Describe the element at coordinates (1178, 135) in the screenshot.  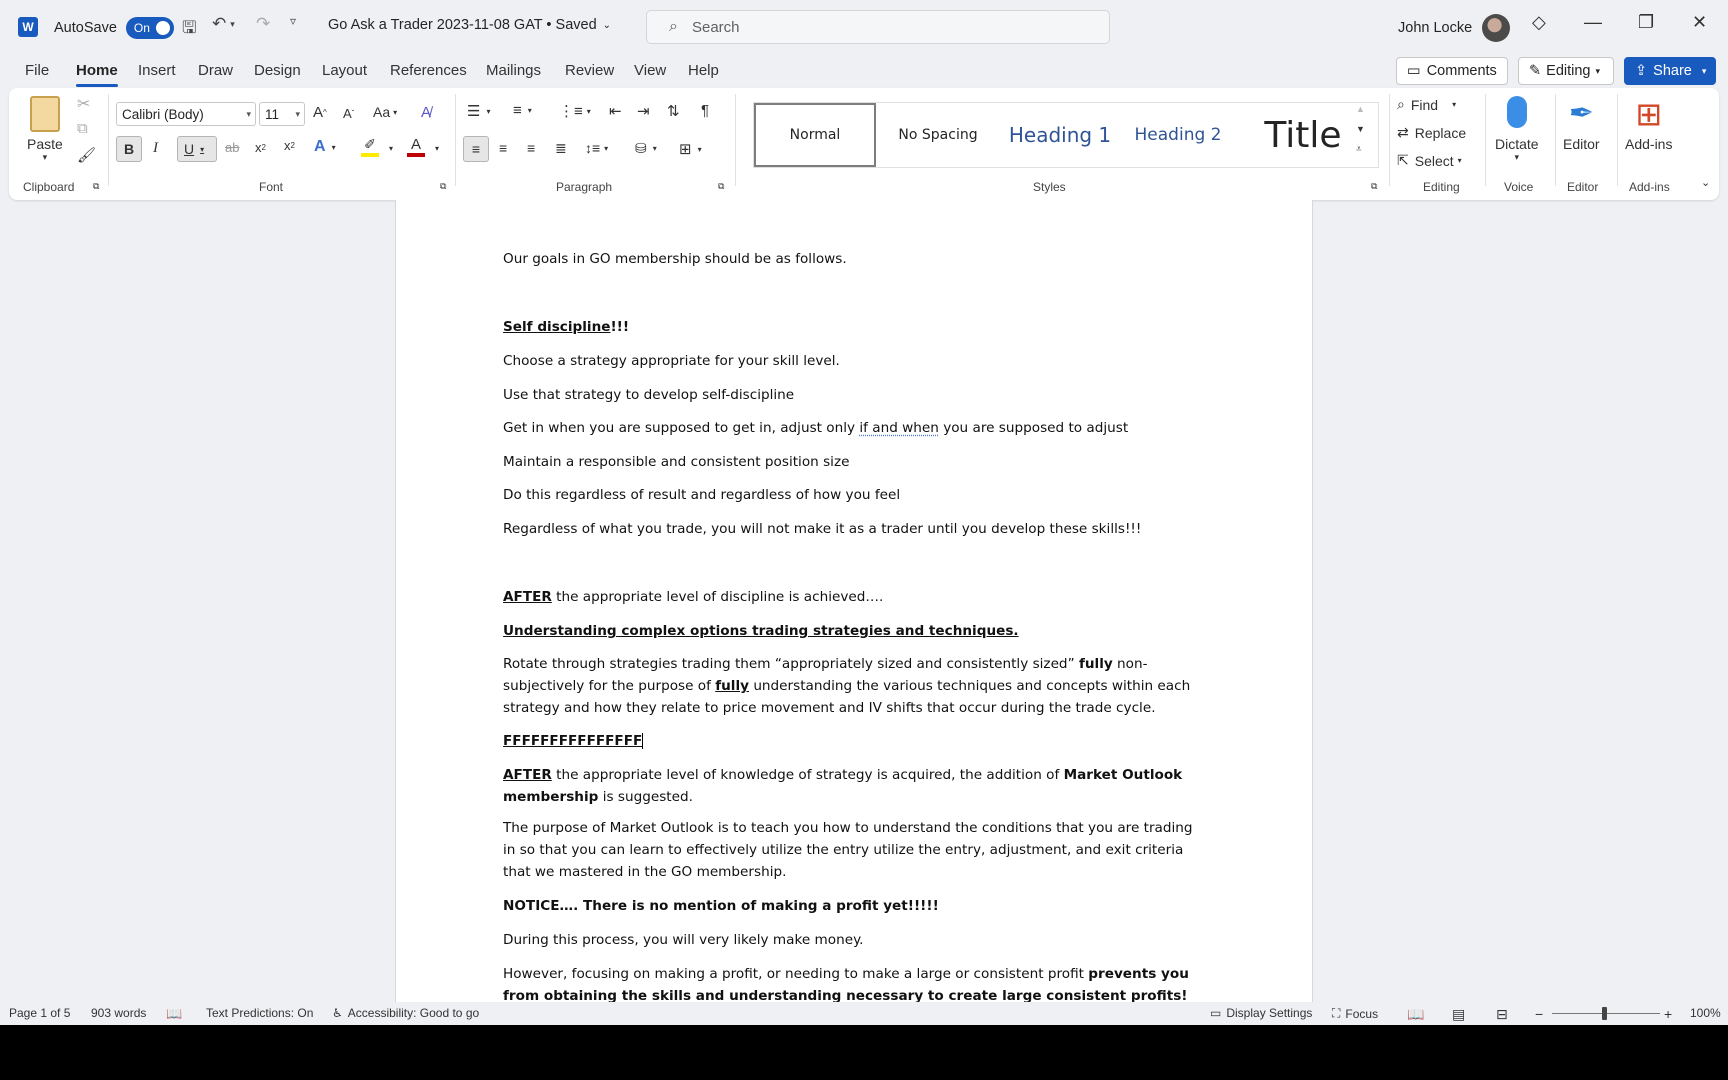
I see `style-heading-2: Heading 2` at that location.